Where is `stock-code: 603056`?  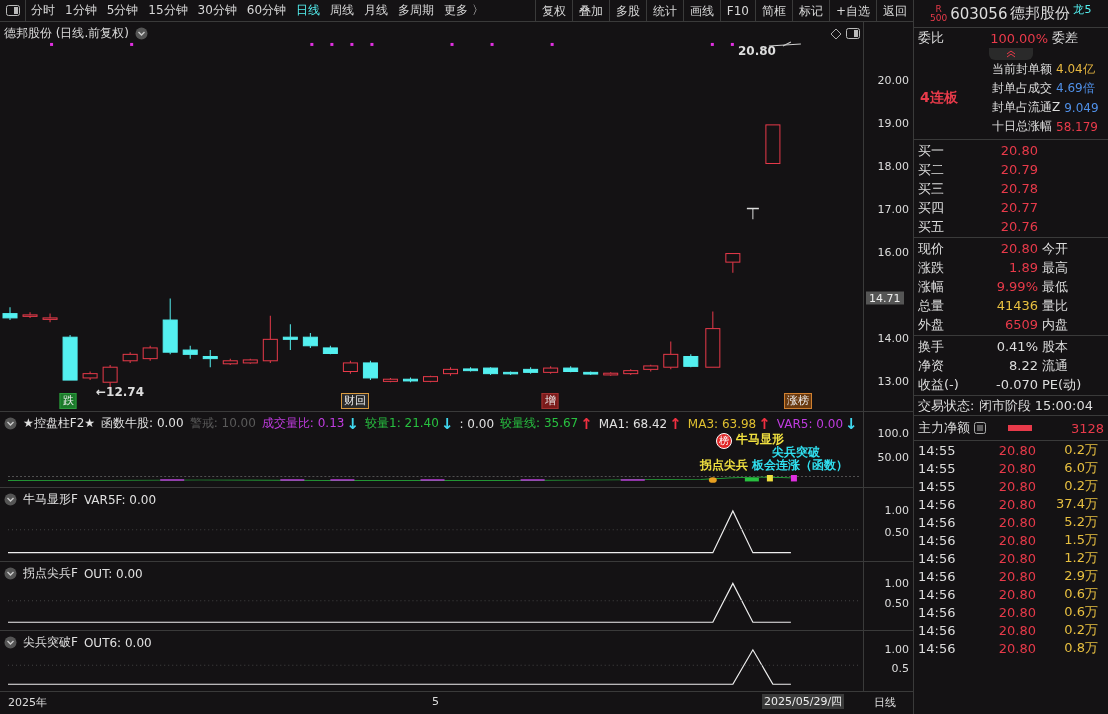 stock-code: 603056 is located at coordinates (979, 13).